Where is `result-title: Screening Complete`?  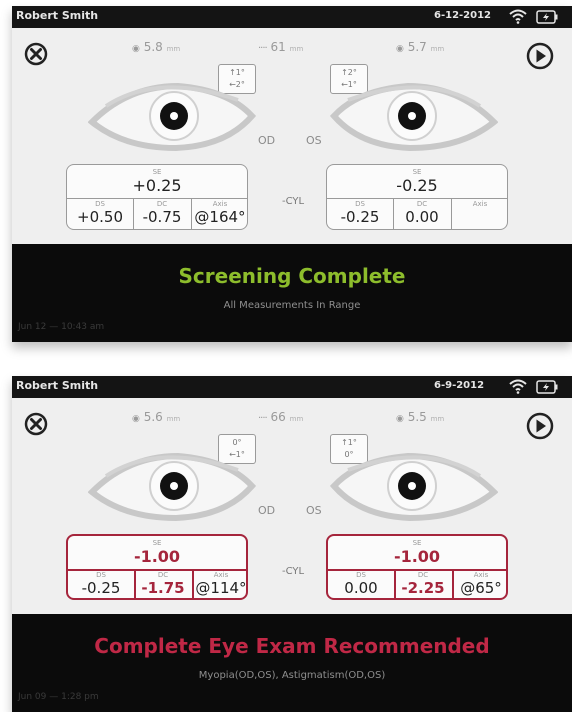 result-title: Screening Complete is located at coordinates (292, 276).